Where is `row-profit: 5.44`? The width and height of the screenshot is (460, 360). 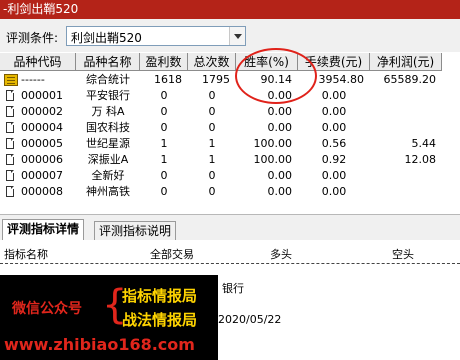
row-profit: 5.44 is located at coordinates (424, 143).